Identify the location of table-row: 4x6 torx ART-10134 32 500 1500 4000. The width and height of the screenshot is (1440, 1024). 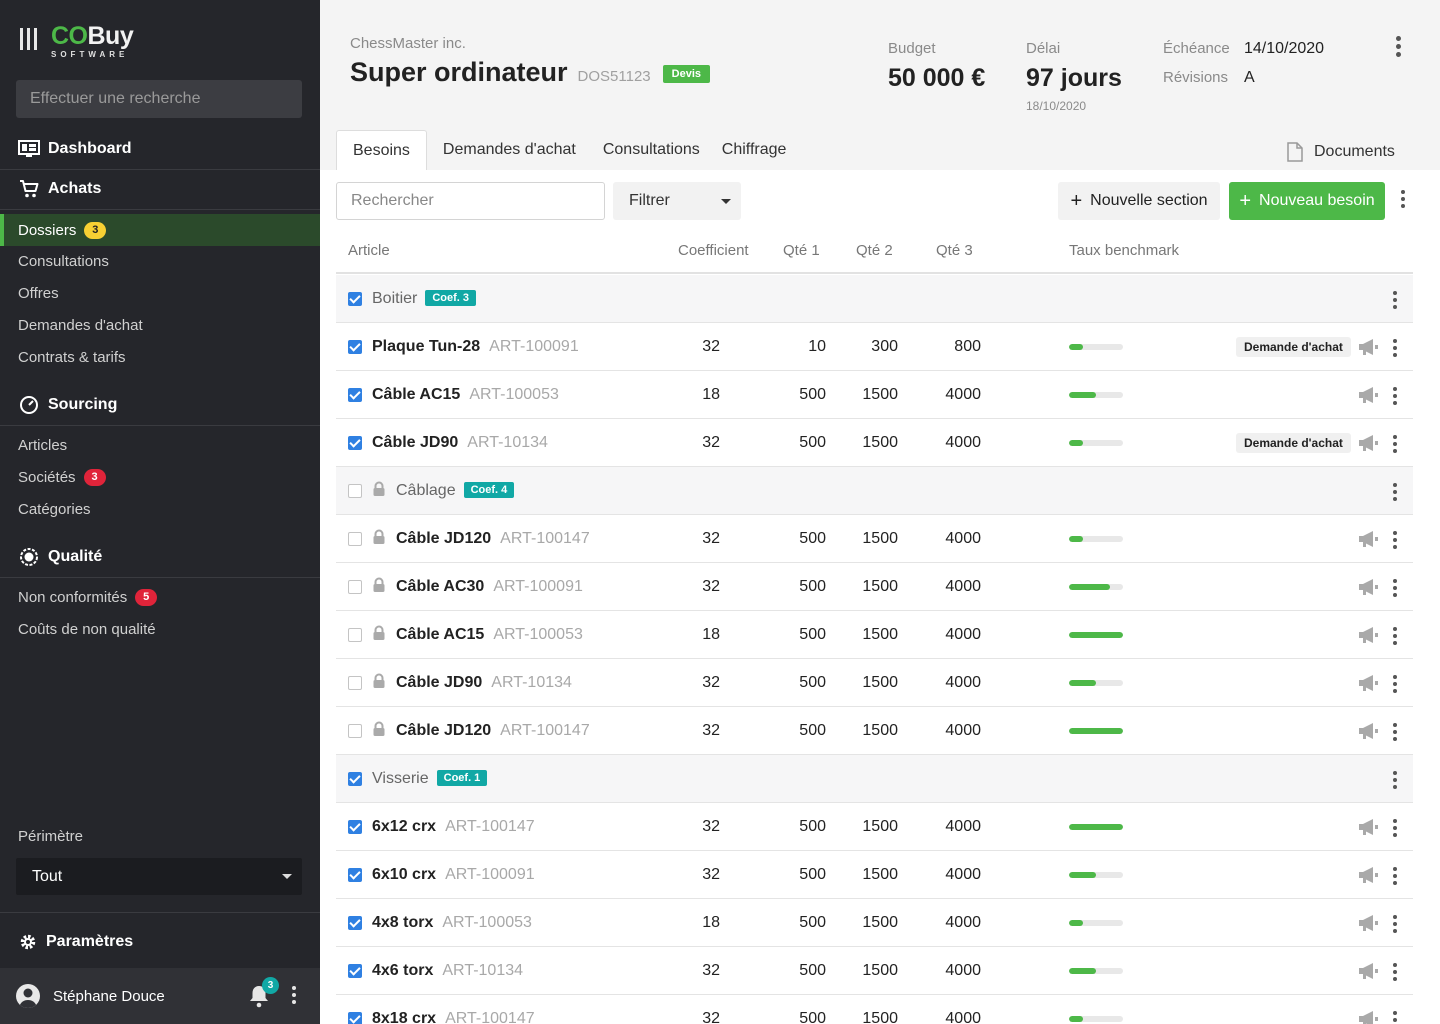
(874, 971).